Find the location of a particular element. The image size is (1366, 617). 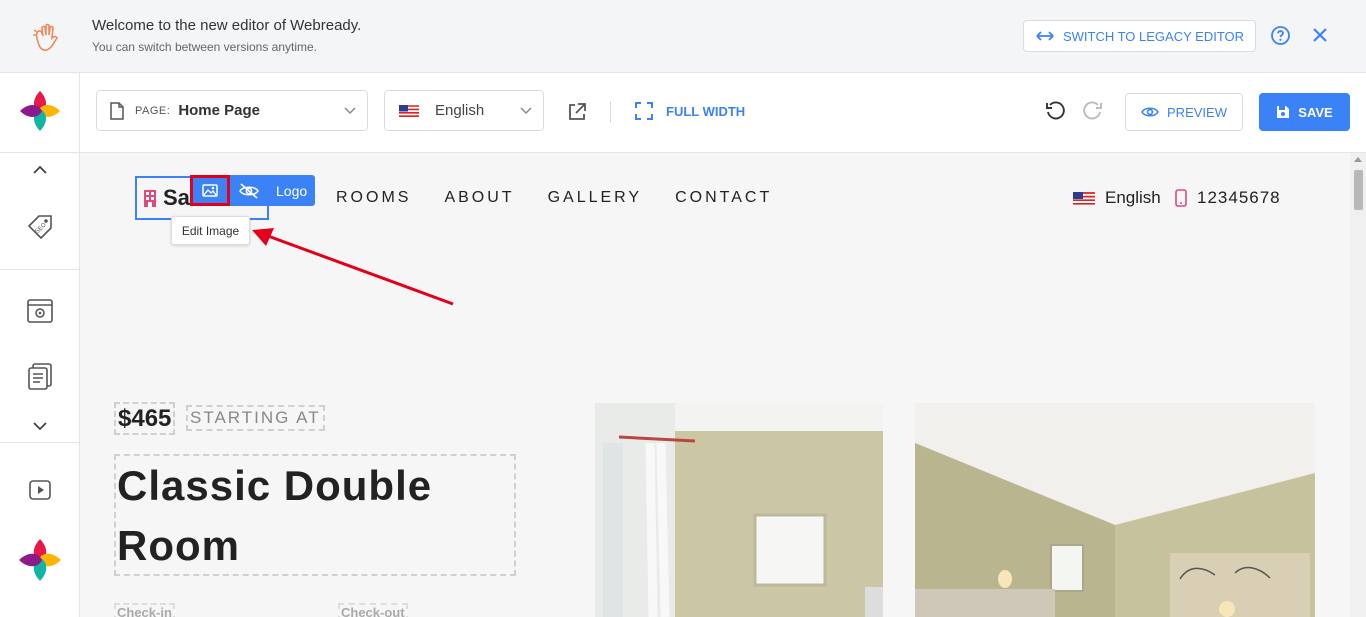

nav-item-rooms: ROOMS is located at coordinates (373, 198).